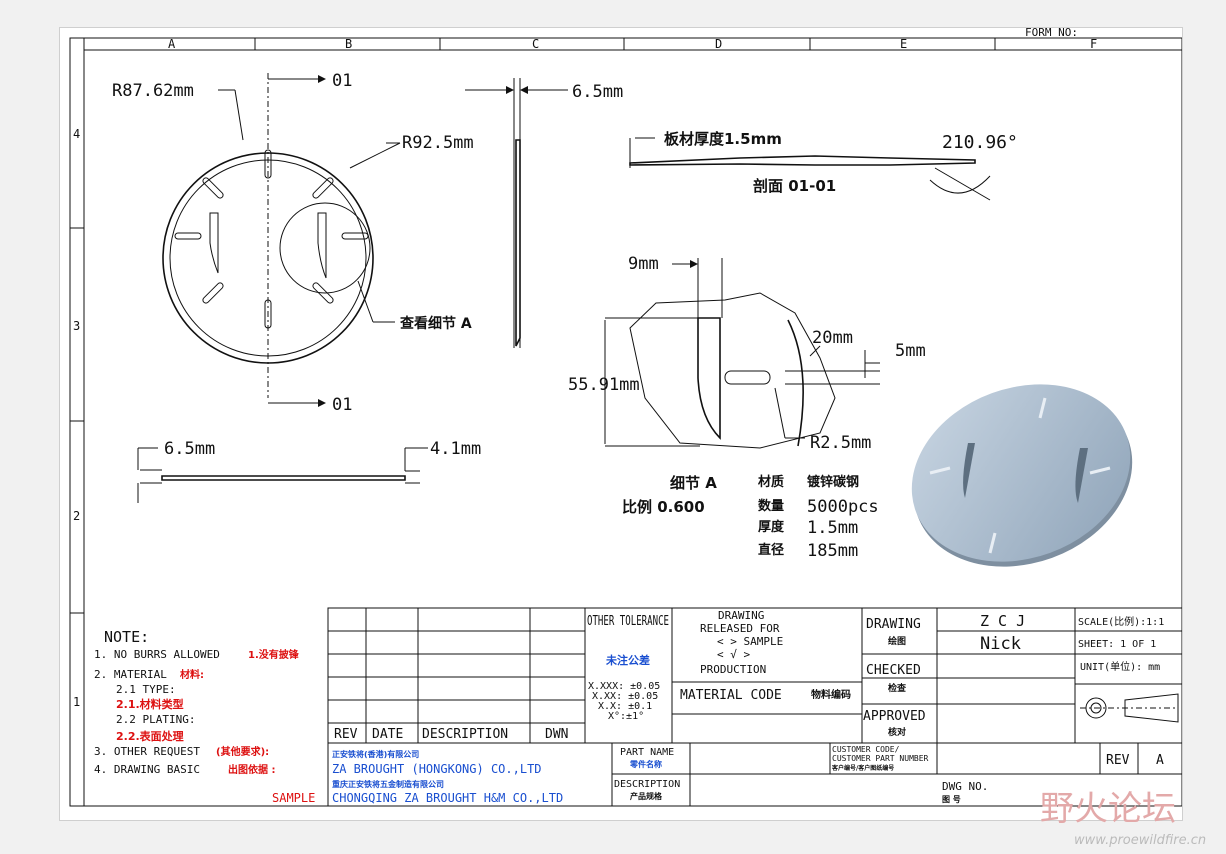 The height and width of the screenshot is (854, 1226). Describe the element at coordinates (897, 732) in the screenshot. I see `approved-label-cn: 核对` at that location.